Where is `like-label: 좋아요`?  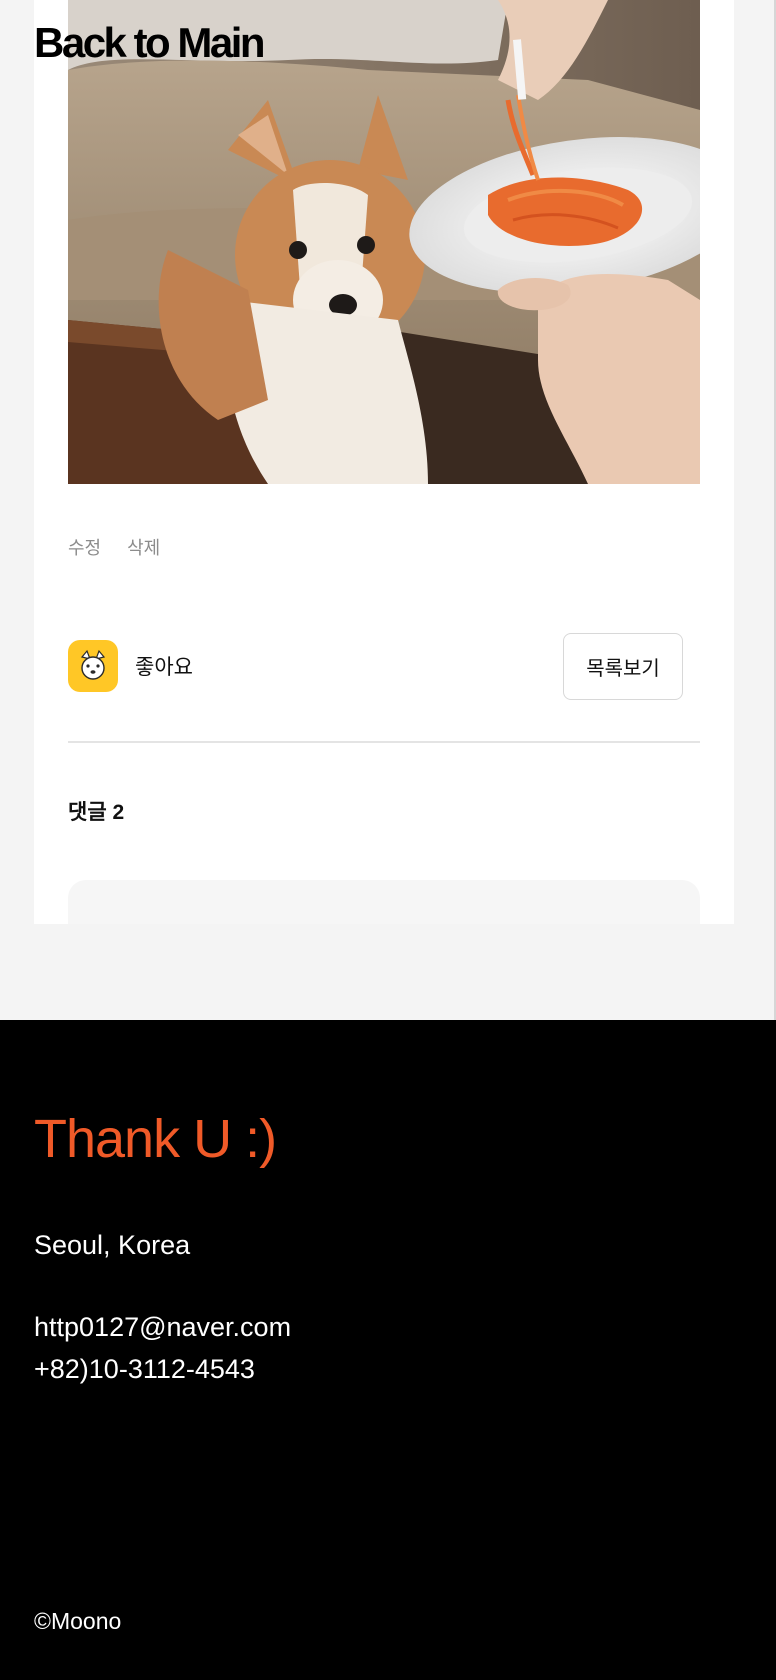 like-label: 좋아요 is located at coordinates (164, 667).